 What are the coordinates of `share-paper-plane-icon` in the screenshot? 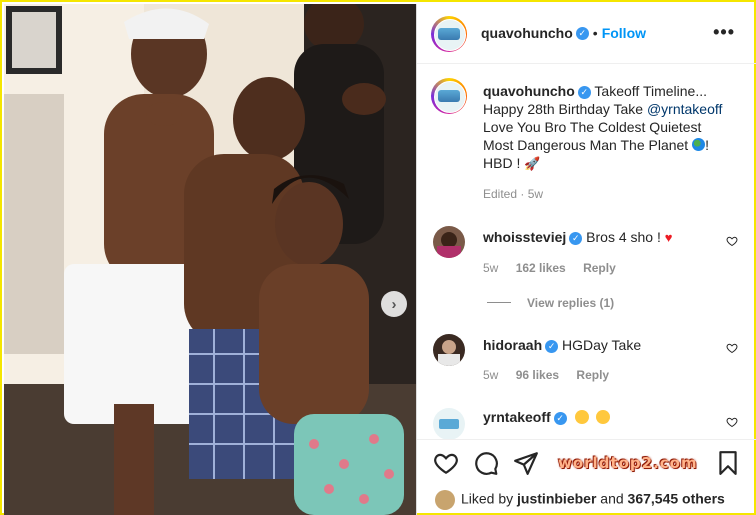 It's located at (526, 463).